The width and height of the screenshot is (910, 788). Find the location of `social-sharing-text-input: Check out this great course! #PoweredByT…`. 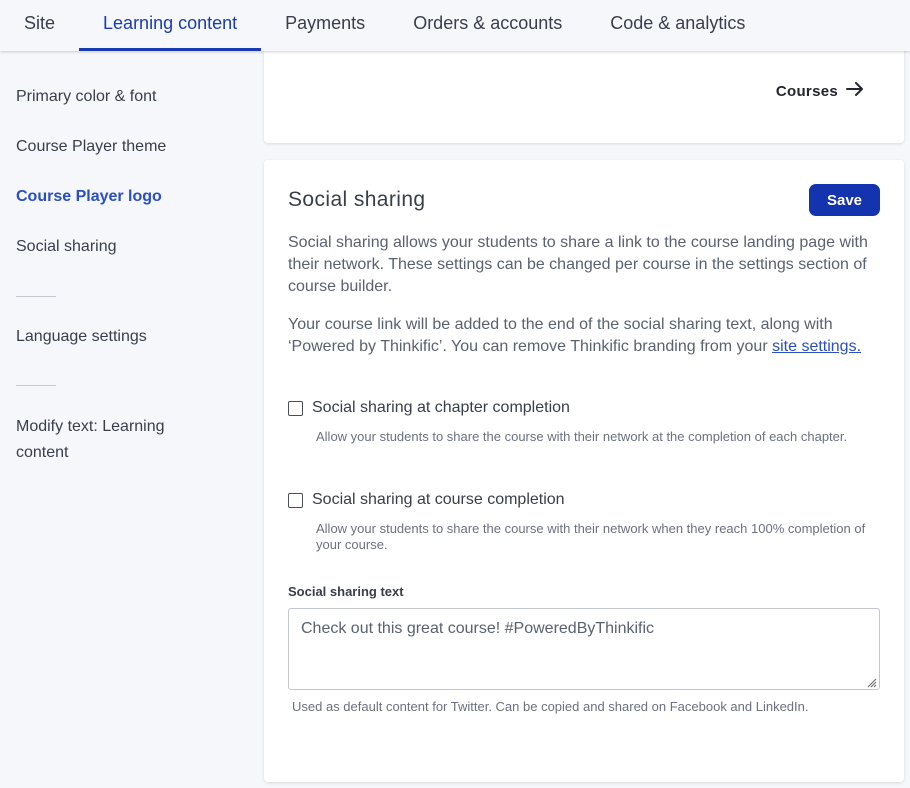

social-sharing-text-input: Check out this great course! #PoweredByT… is located at coordinates (584, 649).